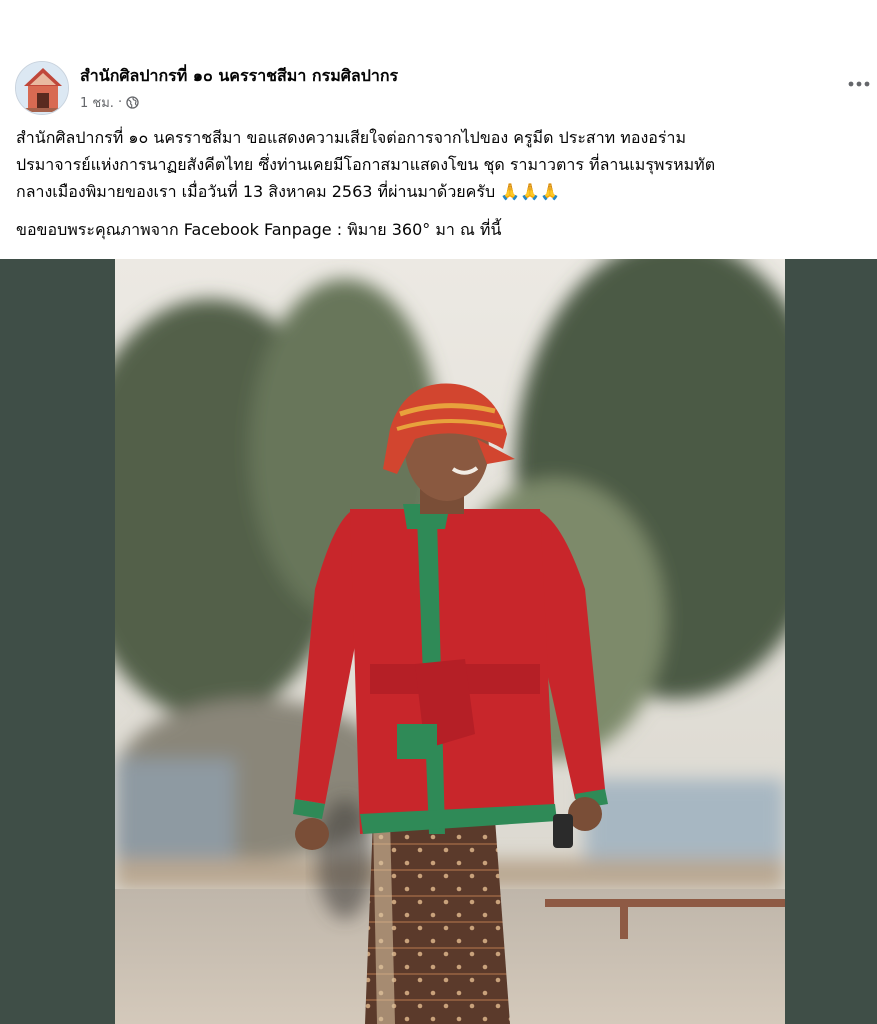 The width and height of the screenshot is (877, 1024). Describe the element at coordinates (239, 76) in the screenshot. I see `page-name: สำนักศิลปากรที่ ๑๐ นครราชสีมา กรมศิลปากร` at that location.